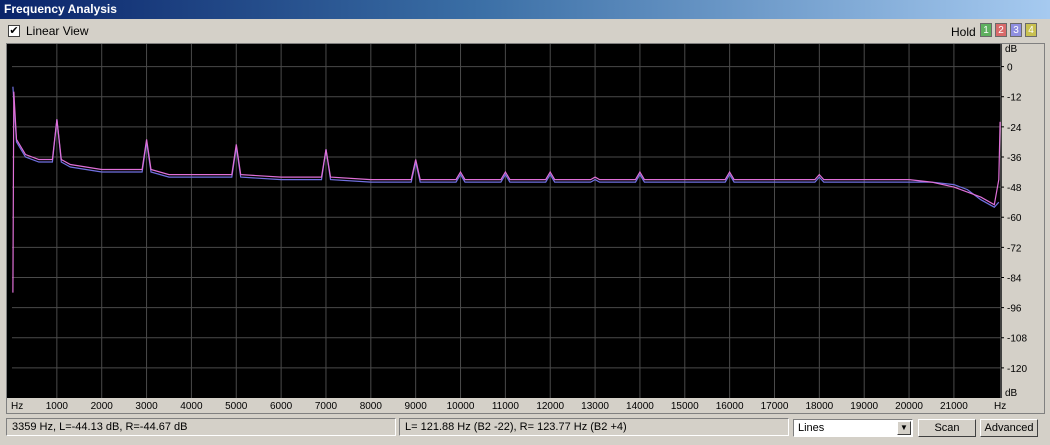 This screenshot has height=445, width=1050. I want to click on x-tick-label: 8000, so click(371, 406).